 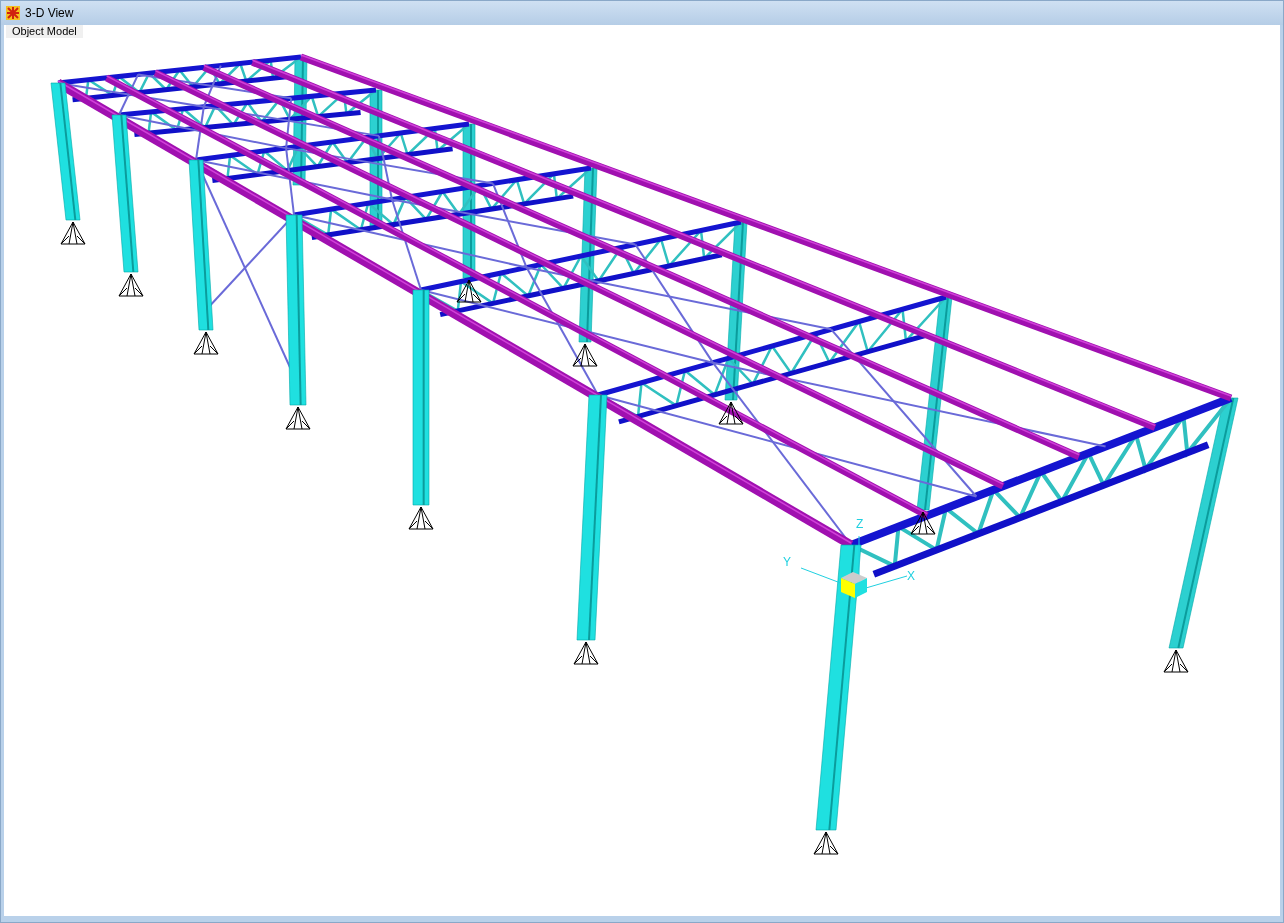 I want to click on app-logo-icon, so click(x=13, y=13).